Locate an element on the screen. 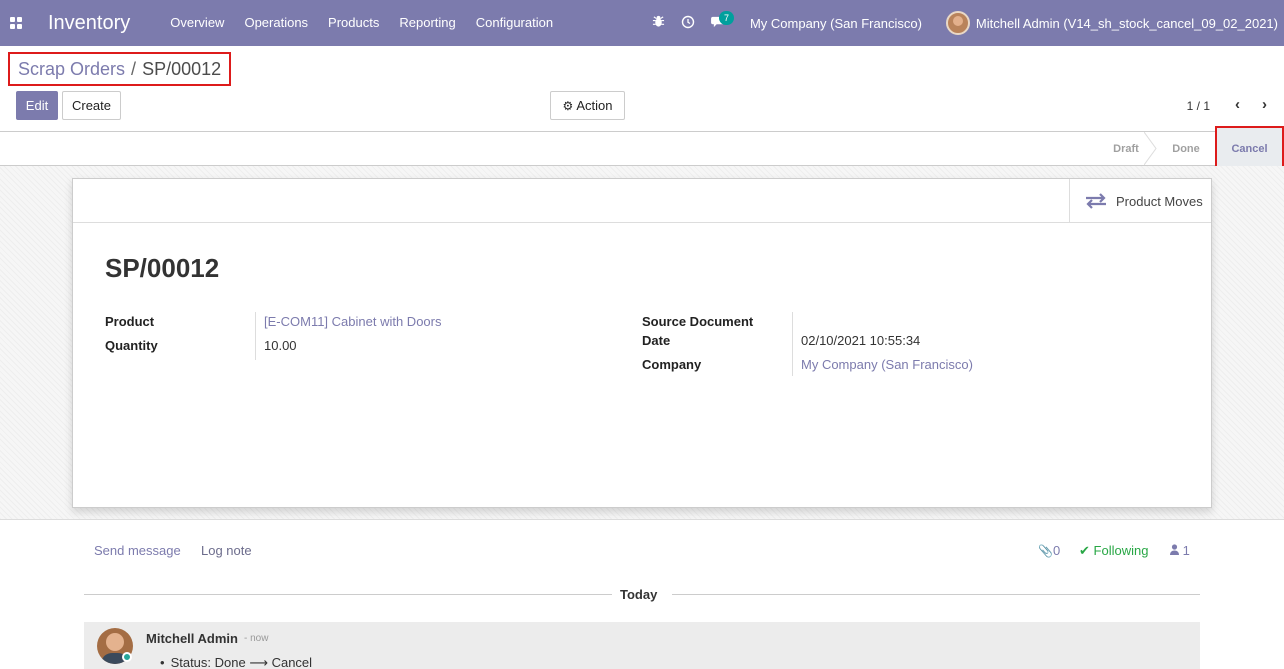 The image size is (1284, 669). breadcrumb-current: SP/00012 is located at coordinates (182, 68).